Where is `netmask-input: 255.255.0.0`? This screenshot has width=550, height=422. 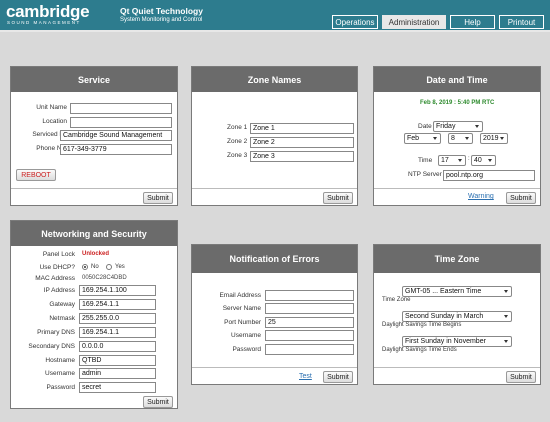 netmask-input: 255.255.0.0 is located at coordinates (117, 318).